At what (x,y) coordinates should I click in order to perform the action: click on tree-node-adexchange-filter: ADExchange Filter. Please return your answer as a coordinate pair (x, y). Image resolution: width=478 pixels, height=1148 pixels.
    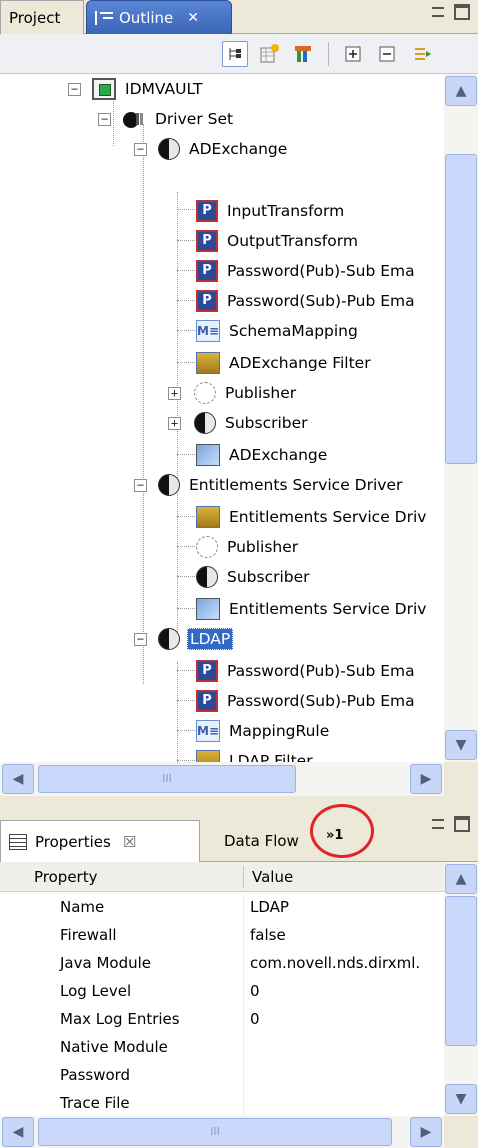
    Looking at the image, I should click on (284, 363).